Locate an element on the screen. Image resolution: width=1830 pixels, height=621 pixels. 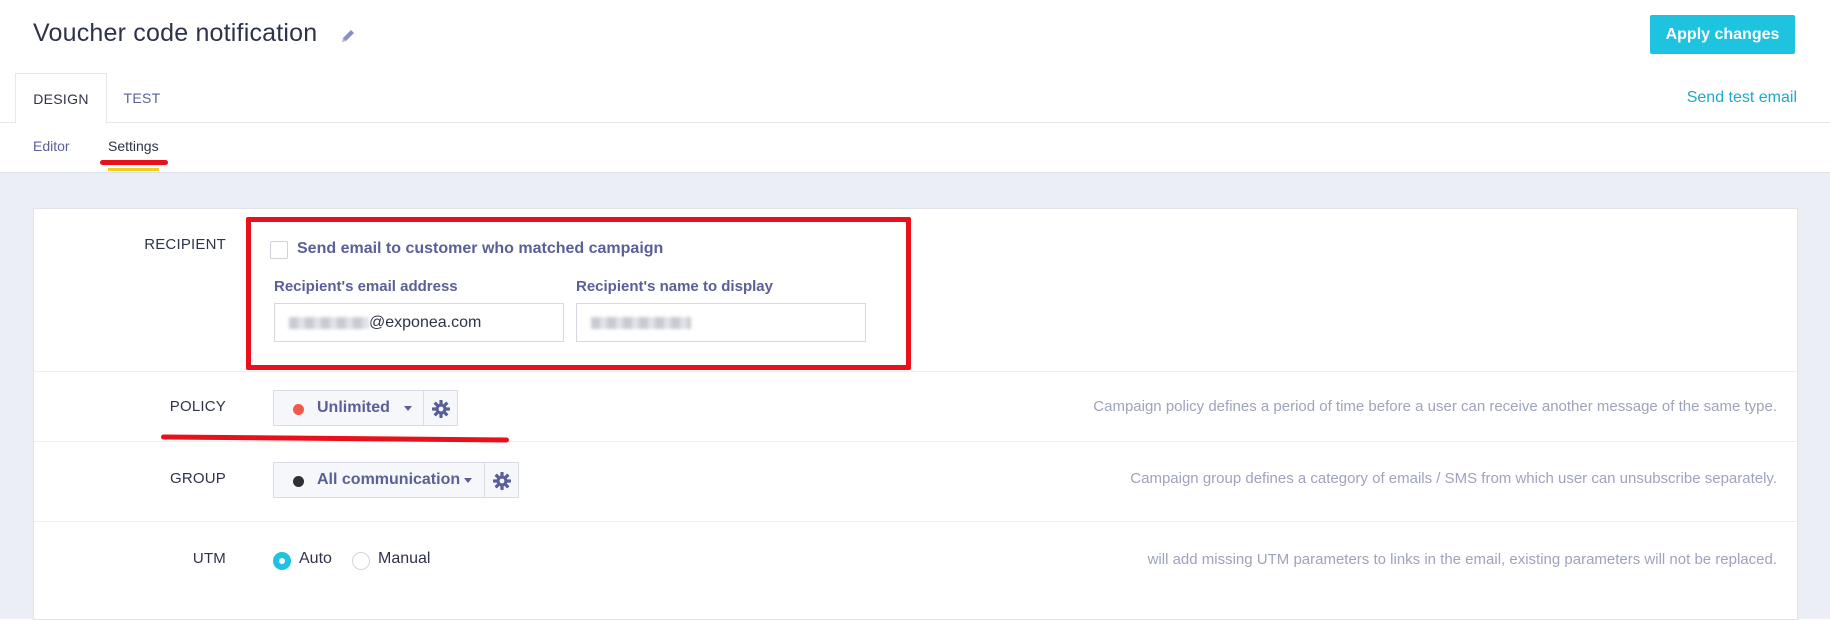
utm-label: UTM is located at coordinates (209, 558).